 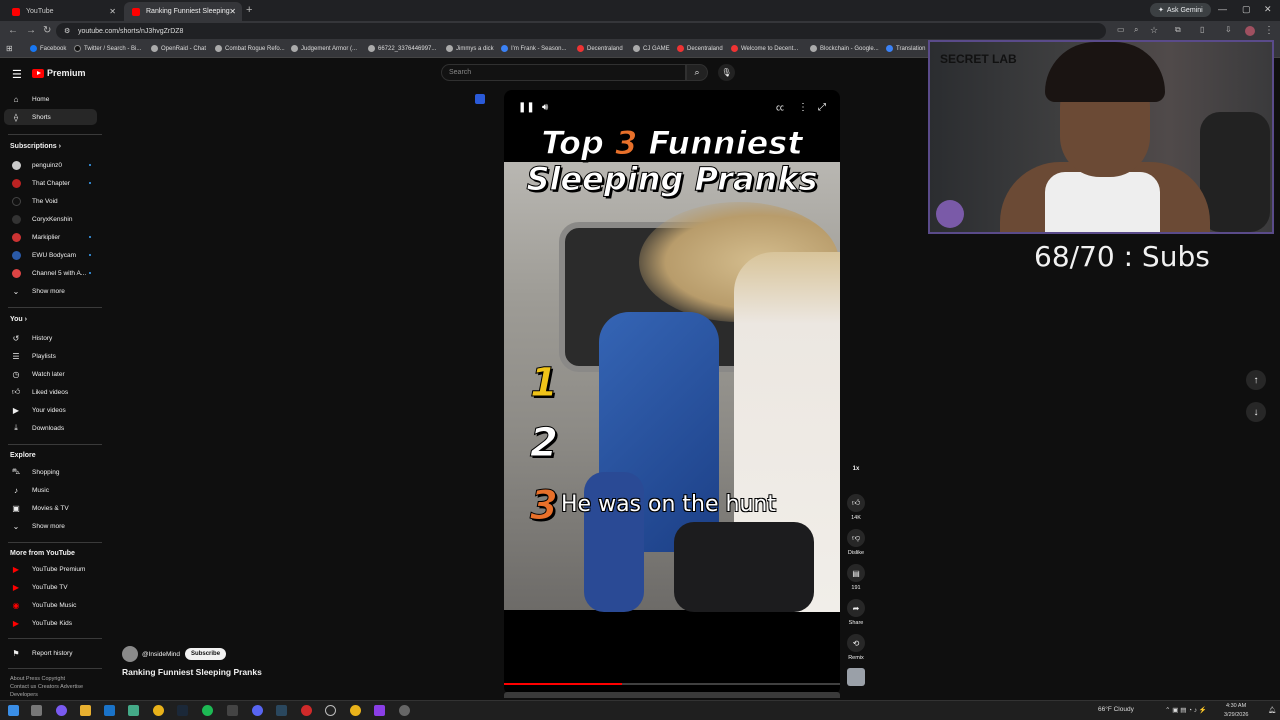 What do you see at coordinates (130, 654) in the screenshot?
I see `channel-avatar` at bounding box center [130, 654].